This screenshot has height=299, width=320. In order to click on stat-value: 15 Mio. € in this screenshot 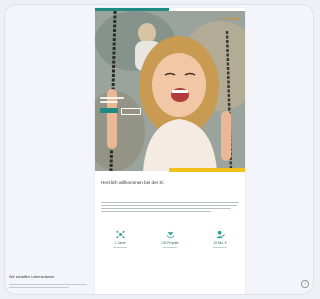, I will do `click(220, 243)`.